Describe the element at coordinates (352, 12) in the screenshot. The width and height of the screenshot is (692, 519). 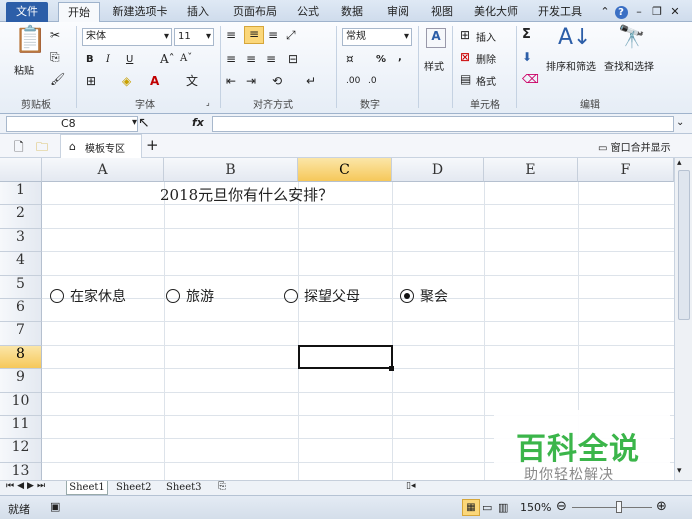
I see `tab-data: 数据` at that location.